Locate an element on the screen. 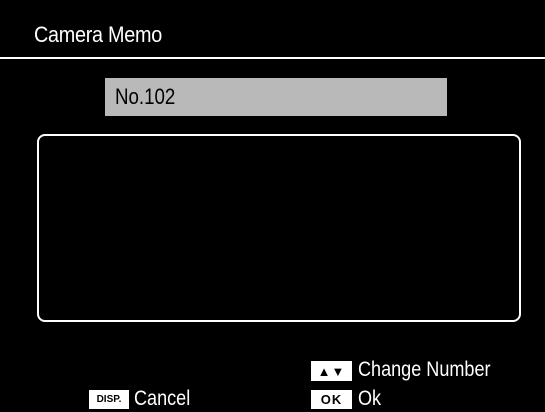 The height and width of the screenshot is (412, 545). ok-key-icon: OK is located at coordinates (331, 399).